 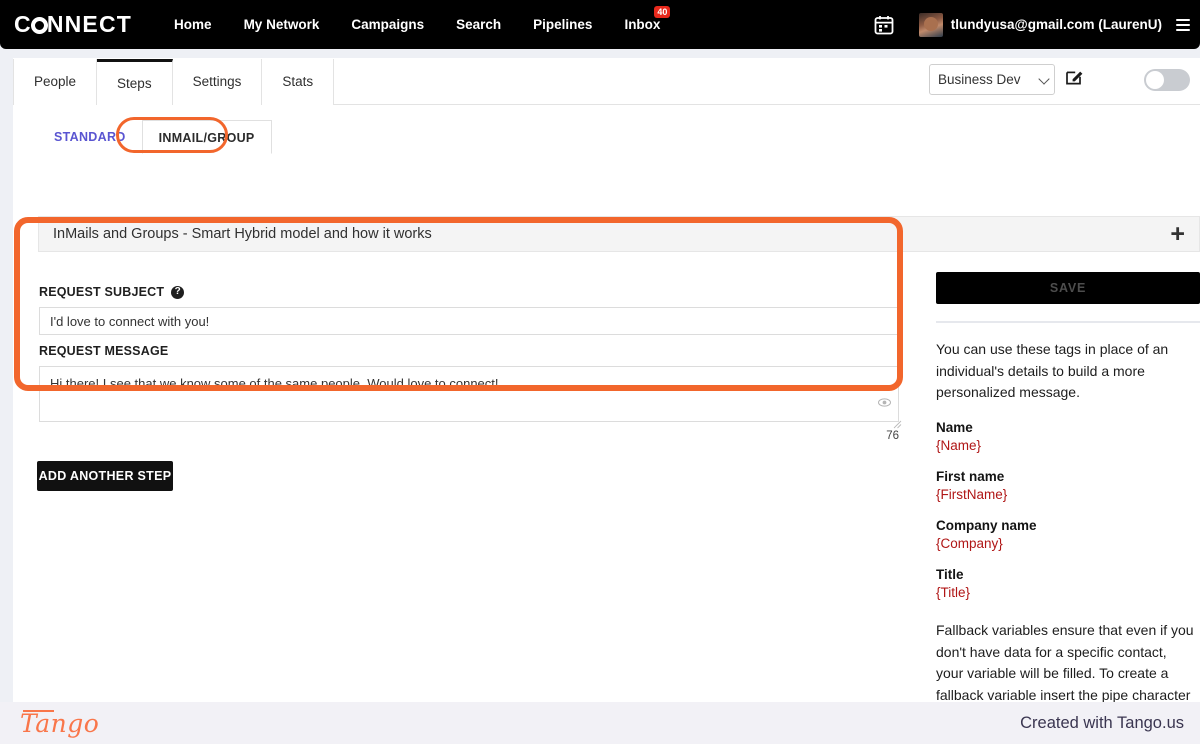 I want to click on inbox-unread-badge: 40, so click(x=662, y=12).